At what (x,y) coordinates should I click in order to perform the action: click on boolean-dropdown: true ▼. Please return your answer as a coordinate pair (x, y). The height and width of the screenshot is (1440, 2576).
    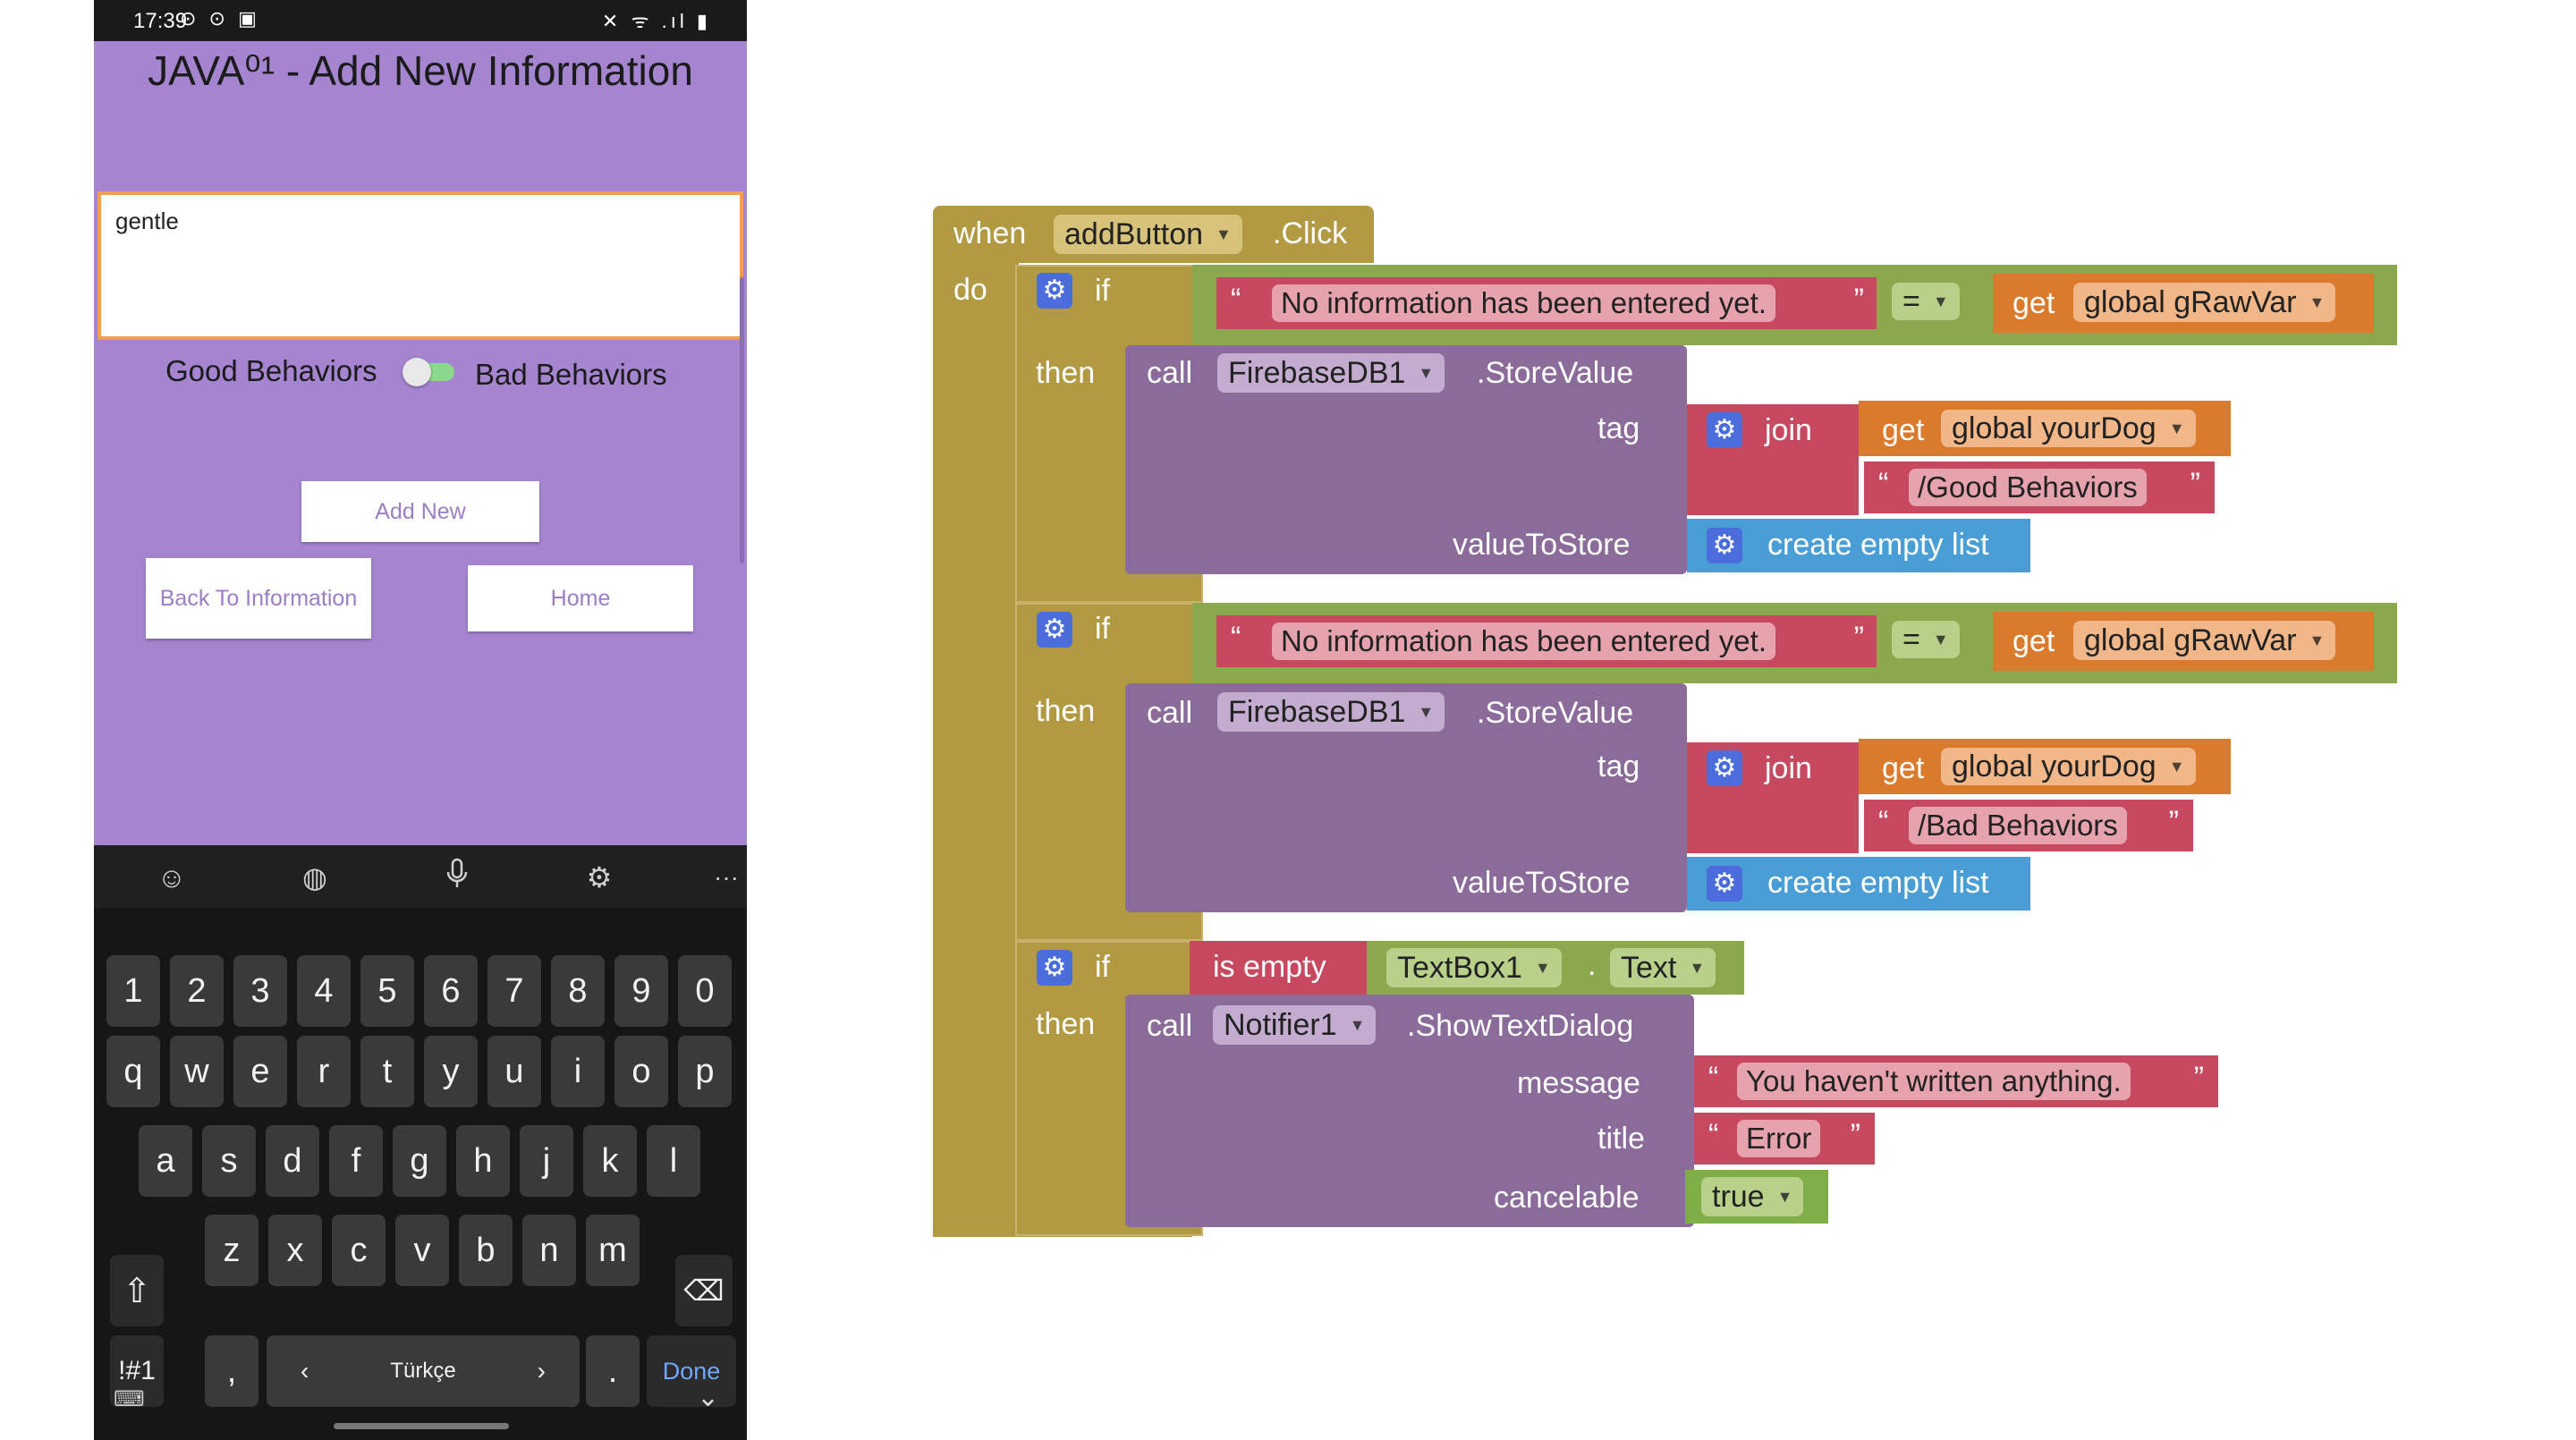
    Looking at the image, I should click on (1752, 1196).